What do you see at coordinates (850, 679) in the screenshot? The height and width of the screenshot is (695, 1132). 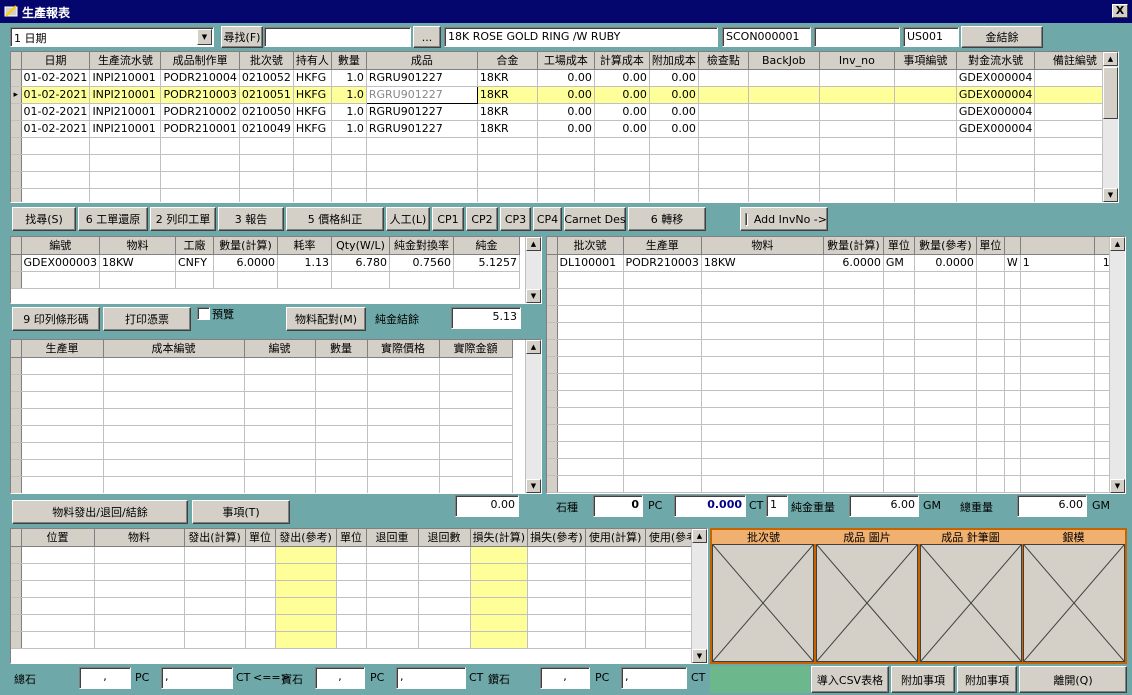 I see `import-csv-button: 導入CSV表格` at bounding box center [850, 679].